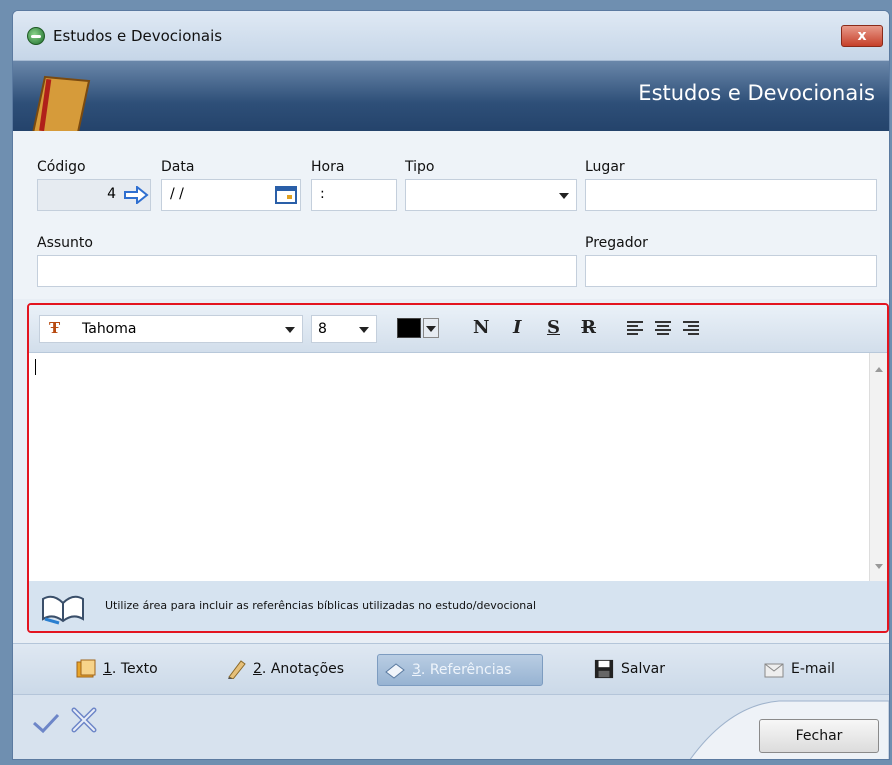 This screenshot has height=765, width=892. What do you see at coordinates (879, 566) in the screenshot?
I see `scroll-down-icon` at bounding box center [879, 566].